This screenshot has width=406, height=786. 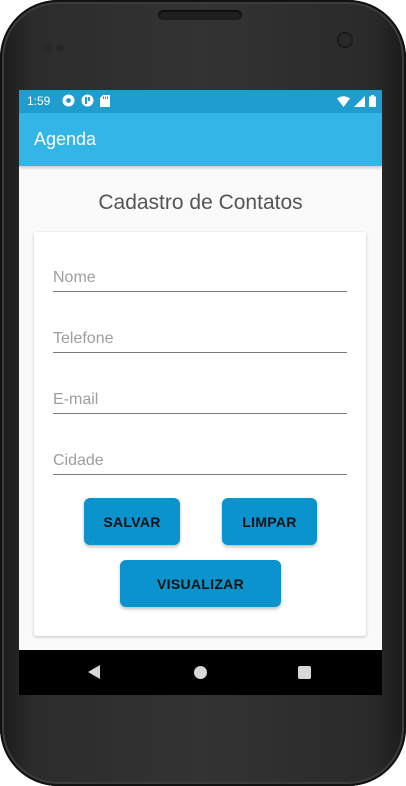 I want to click on cidade-input, so click(x=200, y=461).